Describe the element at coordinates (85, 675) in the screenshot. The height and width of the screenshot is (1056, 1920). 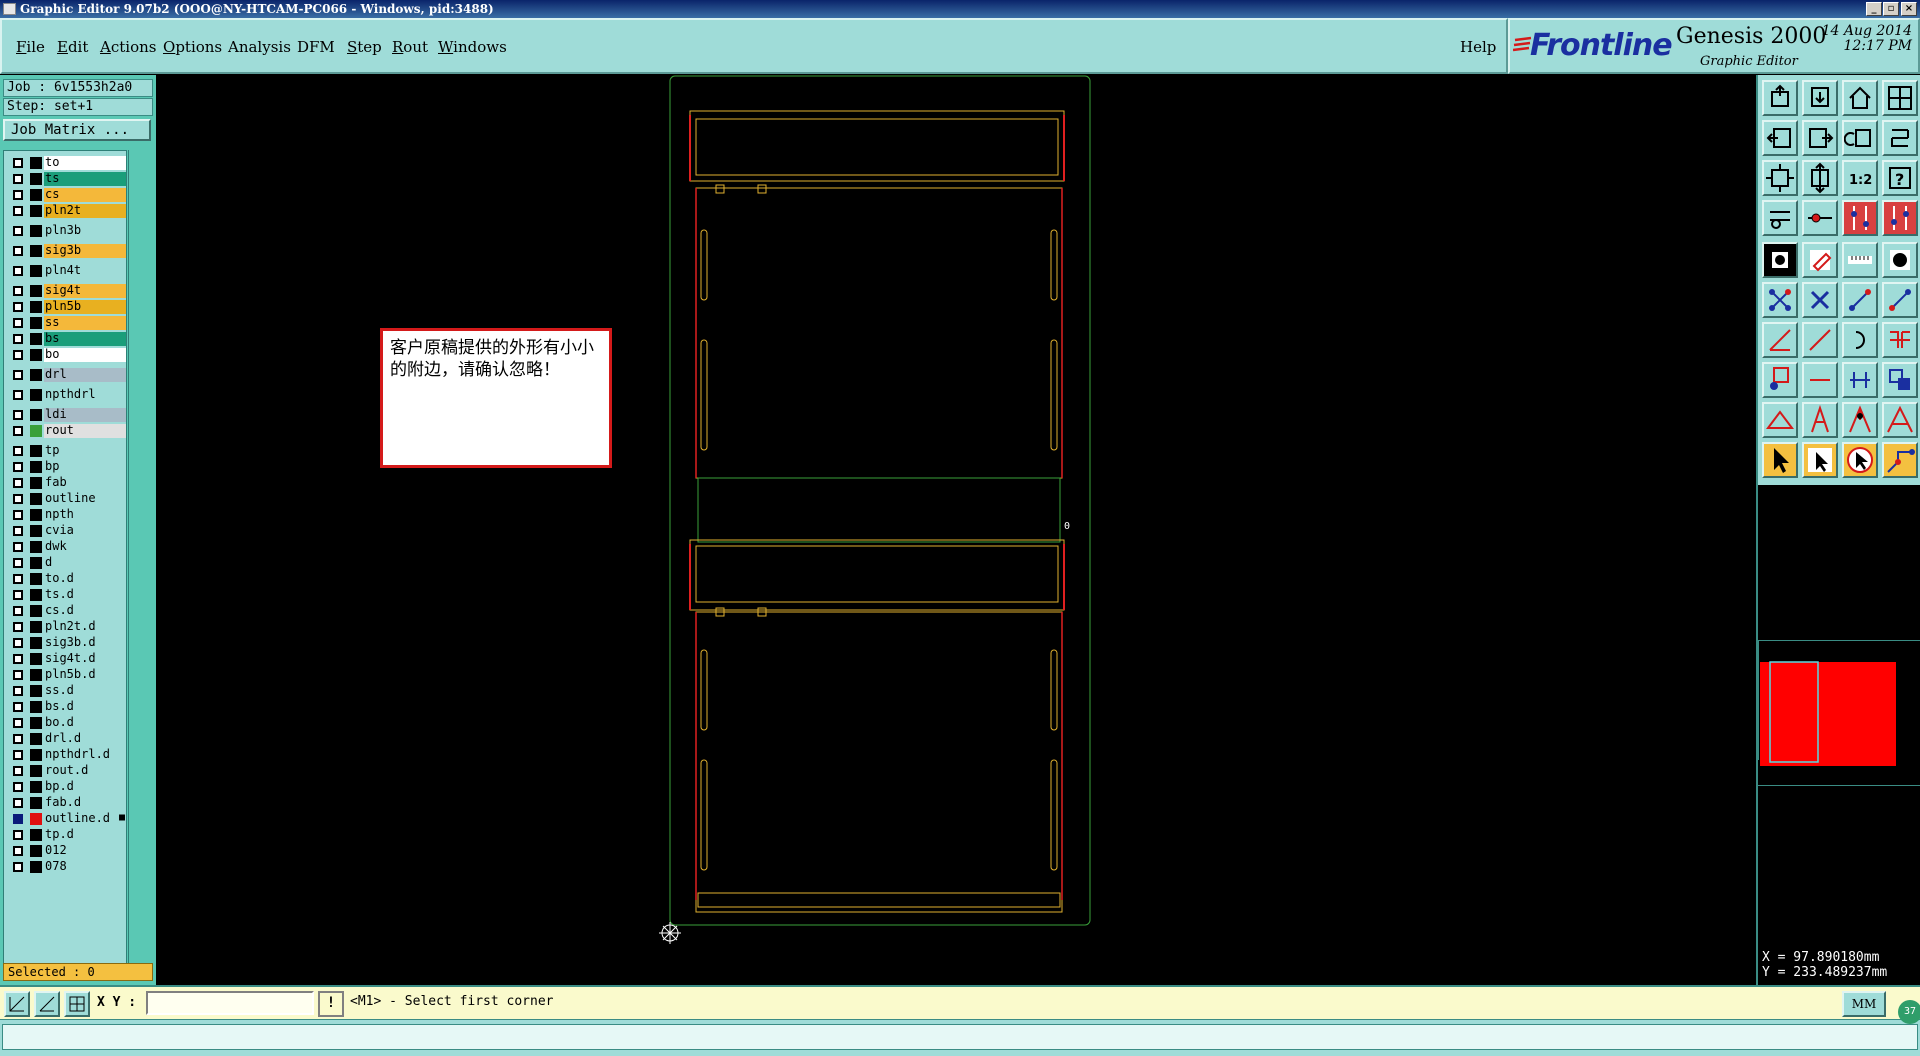
I see `layer-name: pln5b.d` at that location.